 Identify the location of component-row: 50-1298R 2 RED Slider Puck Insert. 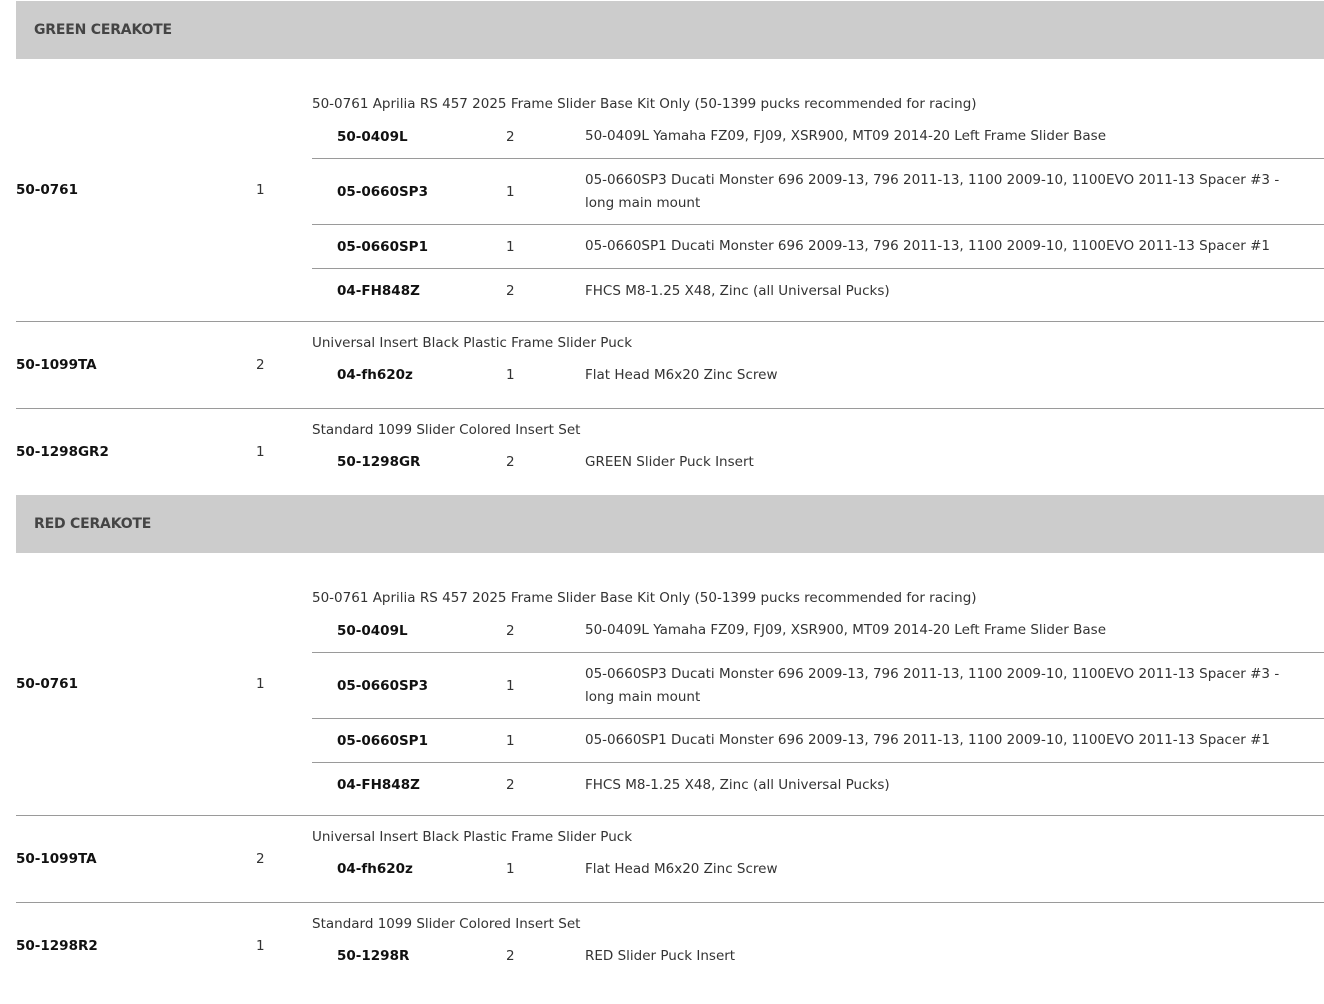
(818, 956).